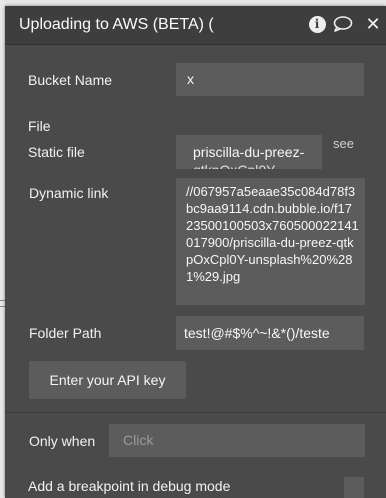 The height and width of the screenshot is (498, 386). What do you see at coordinates (39, 126) in the screenshot?
I see `file-section-label: File` at bounding box center [39, 126].